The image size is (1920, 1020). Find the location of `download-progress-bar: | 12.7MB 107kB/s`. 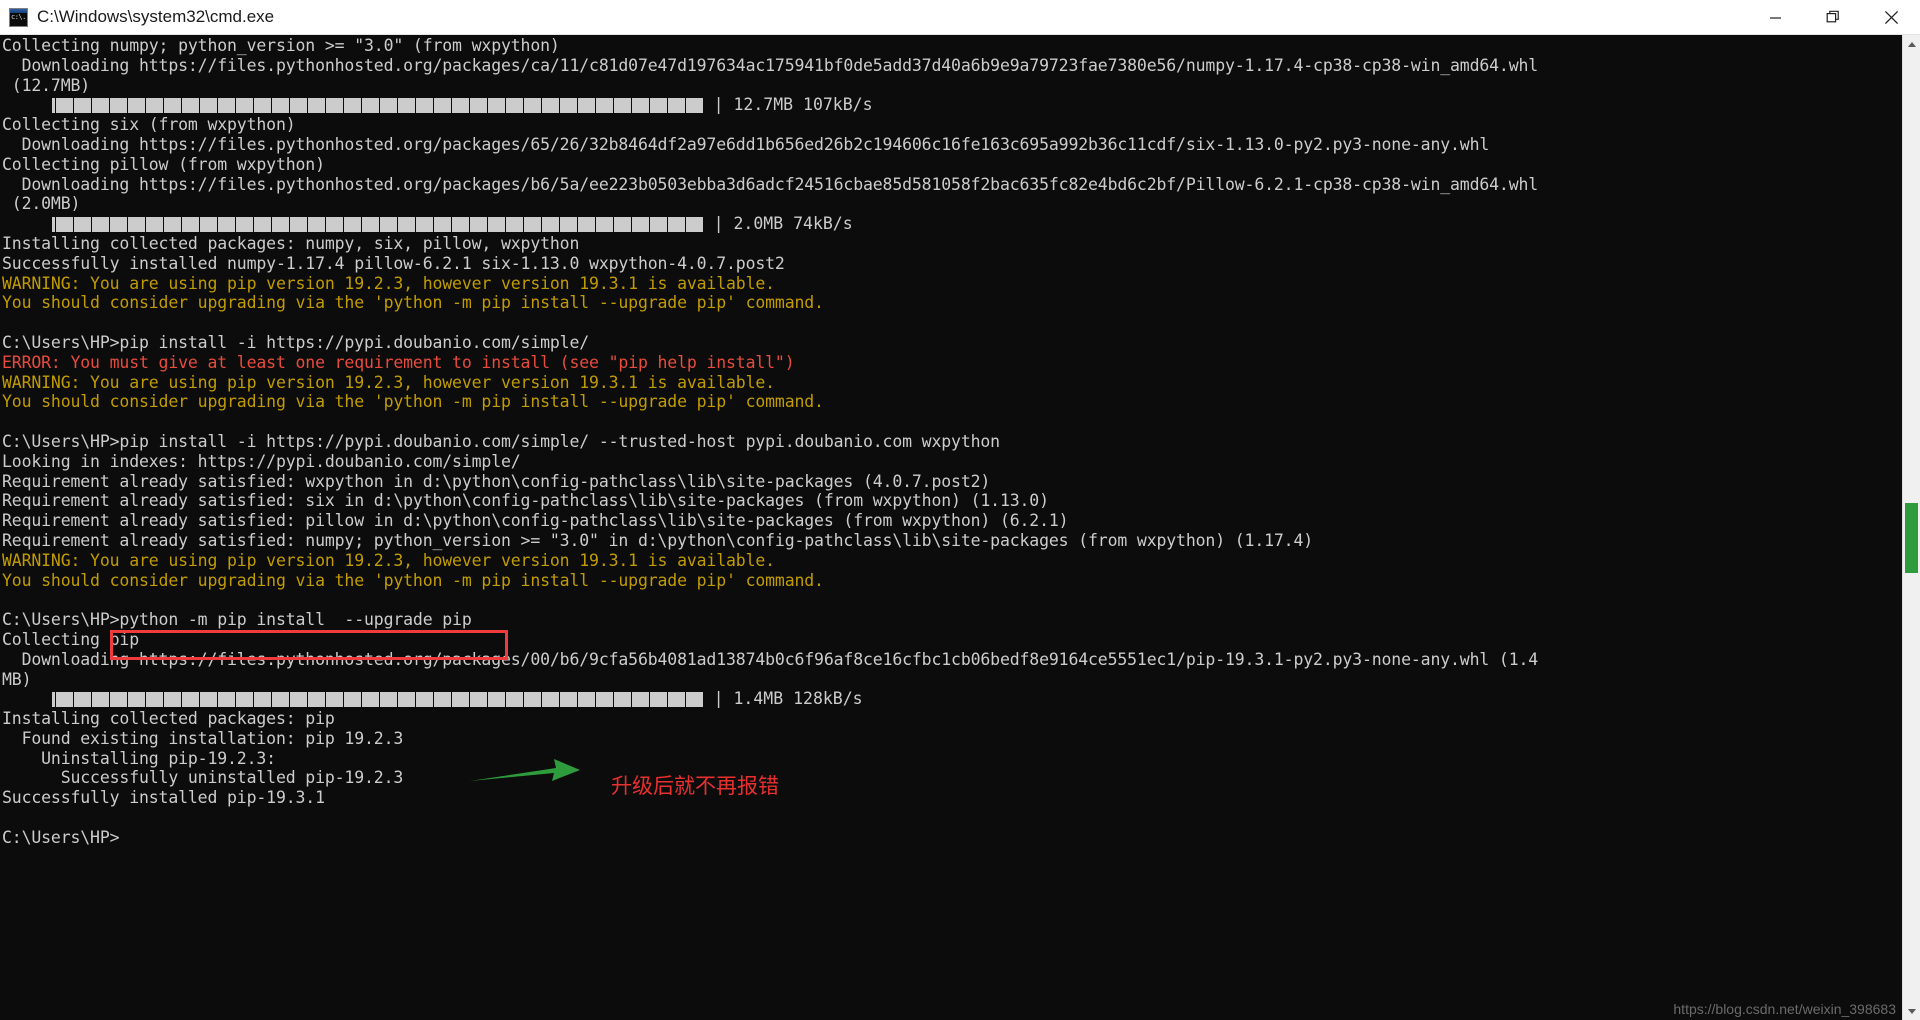

download-progress-bar: | 12.7MB 107kB/s is located at coordinates (952, 105).